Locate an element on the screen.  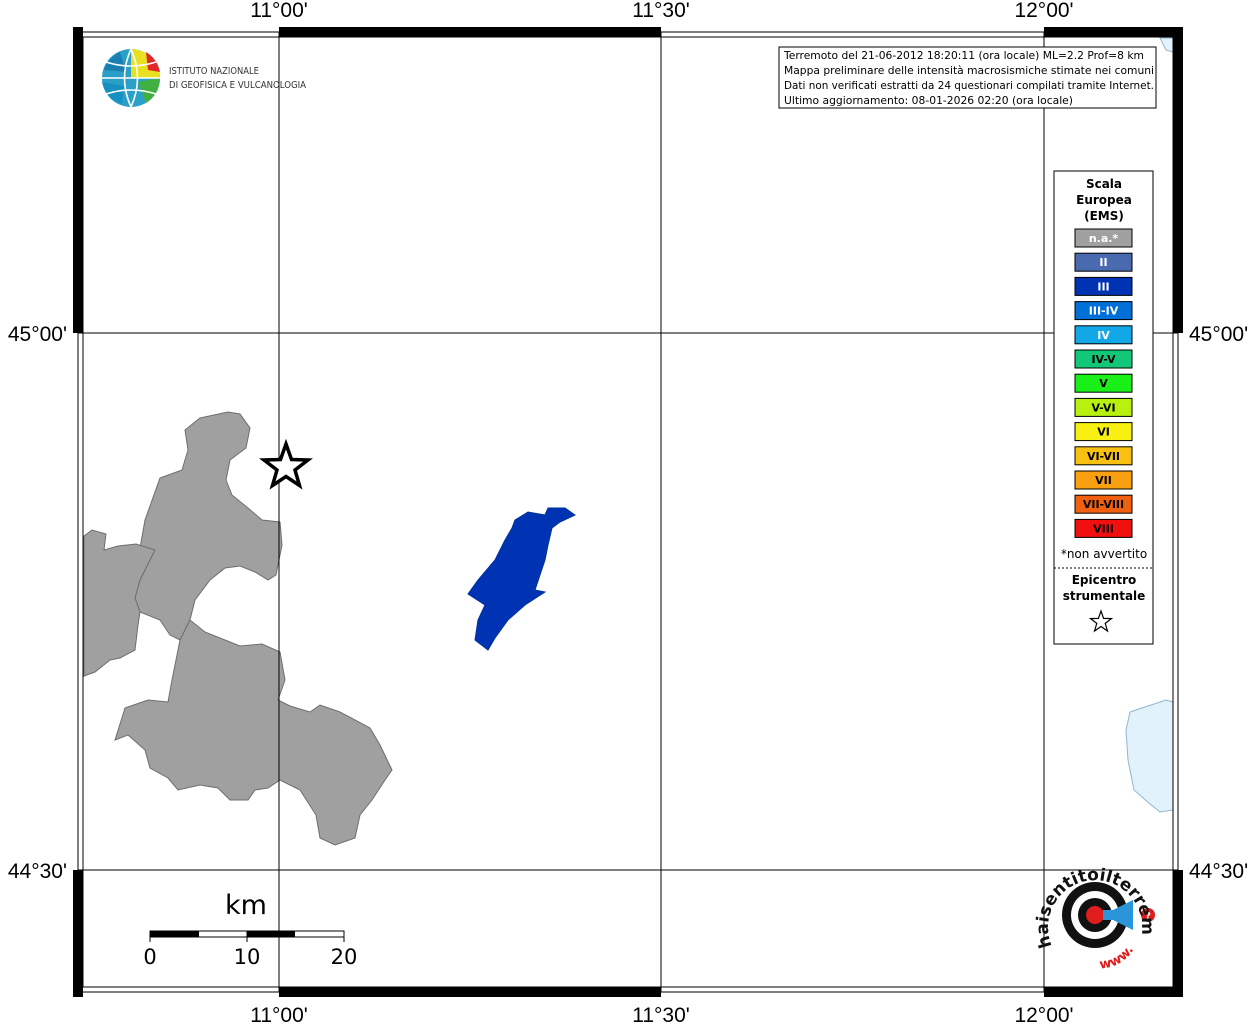
legend-label: V-VI is located at coordinates (1103, 407).